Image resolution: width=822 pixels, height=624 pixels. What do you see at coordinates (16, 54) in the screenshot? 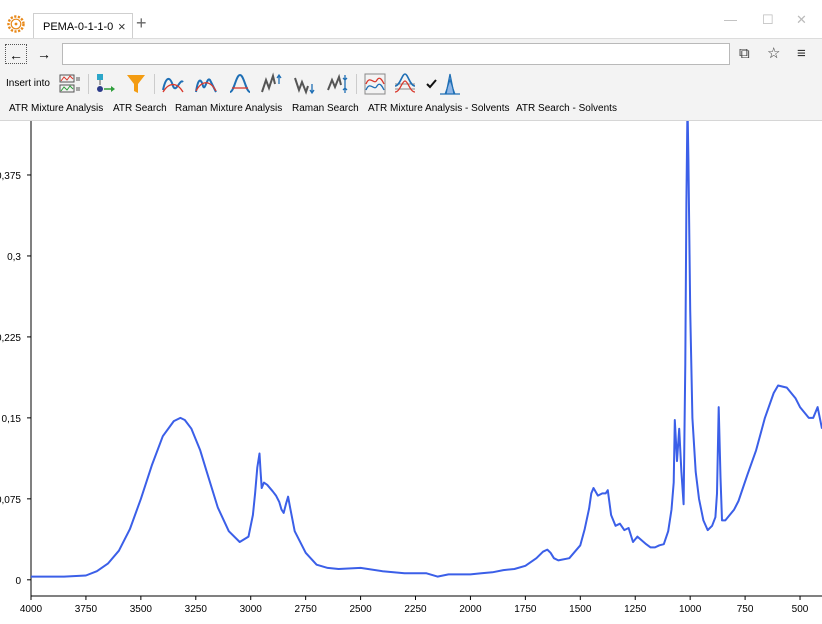
I see `back-button: ←` at bounding box center [16, 54].